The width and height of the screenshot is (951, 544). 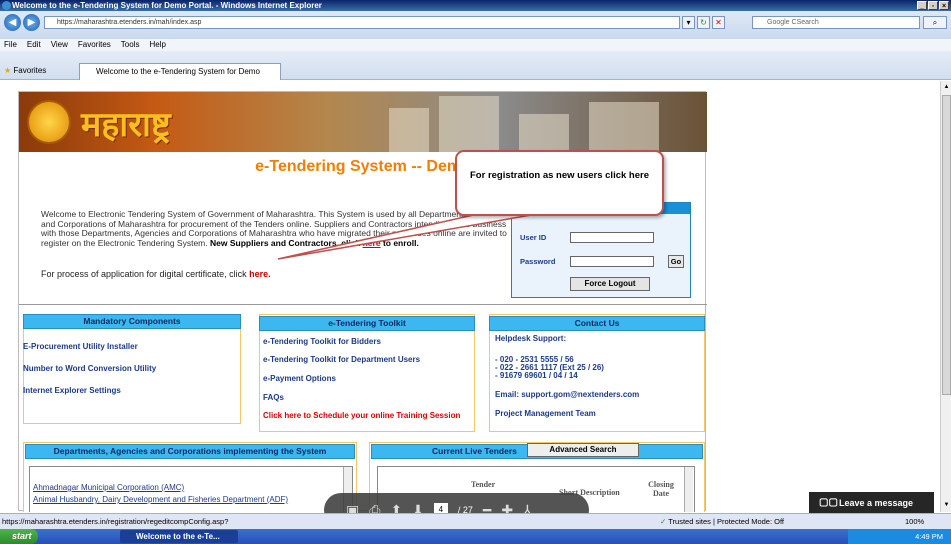 What do you see at coordinates (420, 229) in the screenshot?
I see `callout-pointer` at bounding box center [420, 229].